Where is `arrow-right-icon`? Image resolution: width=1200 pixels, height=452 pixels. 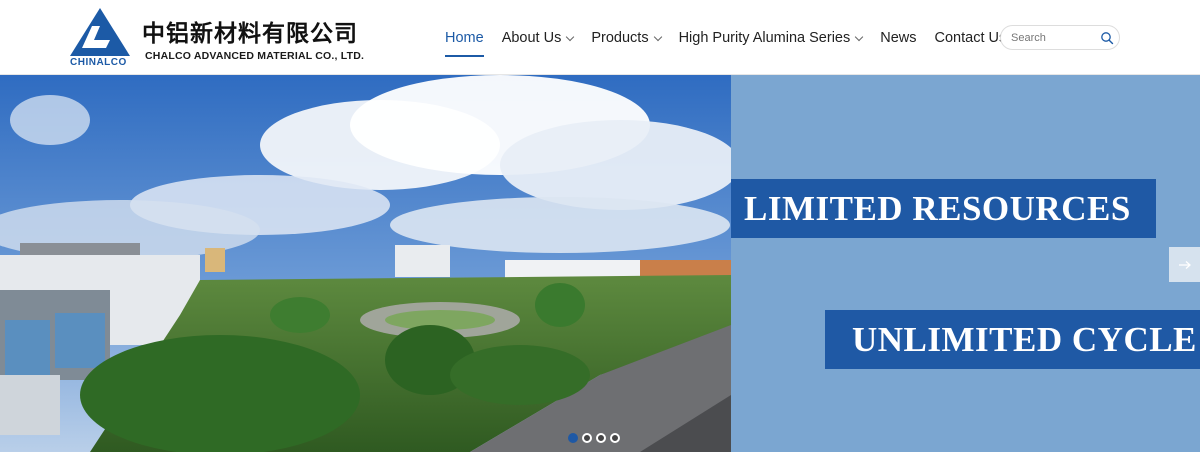 arrow-right-icon is located at coordinates (1184, 264).